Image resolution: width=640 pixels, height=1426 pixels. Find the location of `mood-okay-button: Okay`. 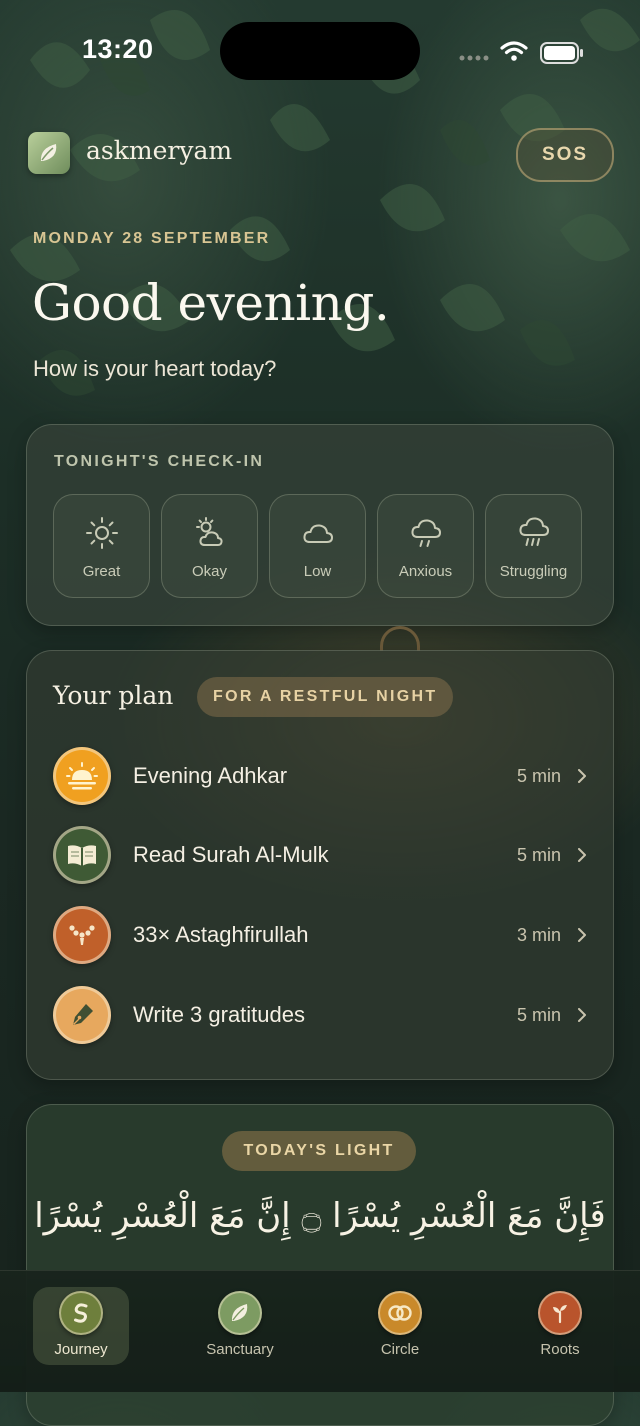

mood-okay-button: Okay is located at coordinates (209, 546).